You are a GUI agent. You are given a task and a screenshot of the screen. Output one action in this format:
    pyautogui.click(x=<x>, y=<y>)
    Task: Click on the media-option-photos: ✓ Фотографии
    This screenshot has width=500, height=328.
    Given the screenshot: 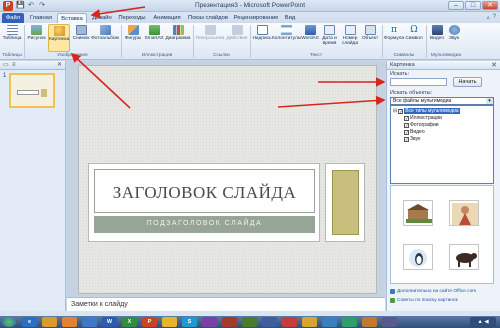 What is the action you would take?
    pyautogui.click(x=421, y=125)
    